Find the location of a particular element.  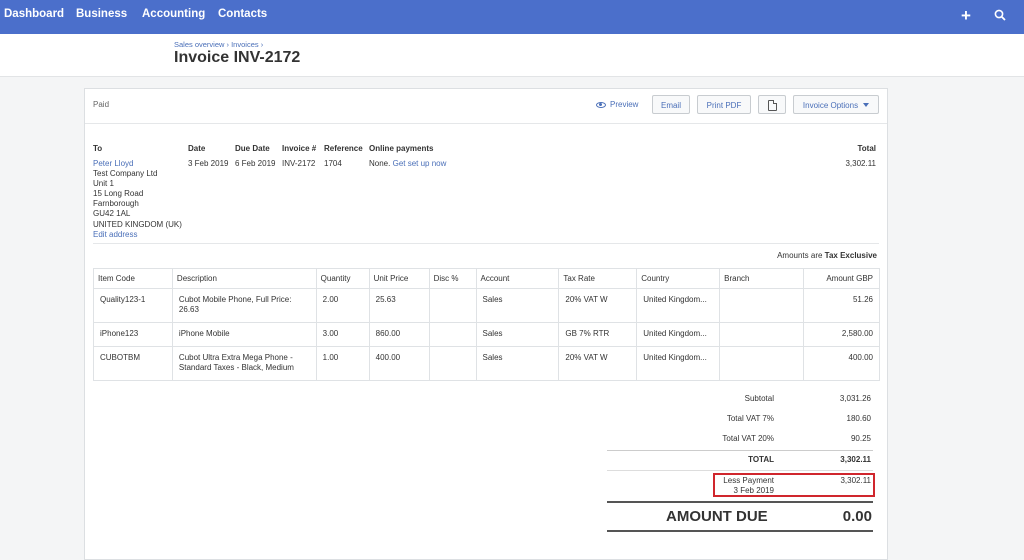

invoice-number-label: Invoice # is located at coordinates (299, 148).